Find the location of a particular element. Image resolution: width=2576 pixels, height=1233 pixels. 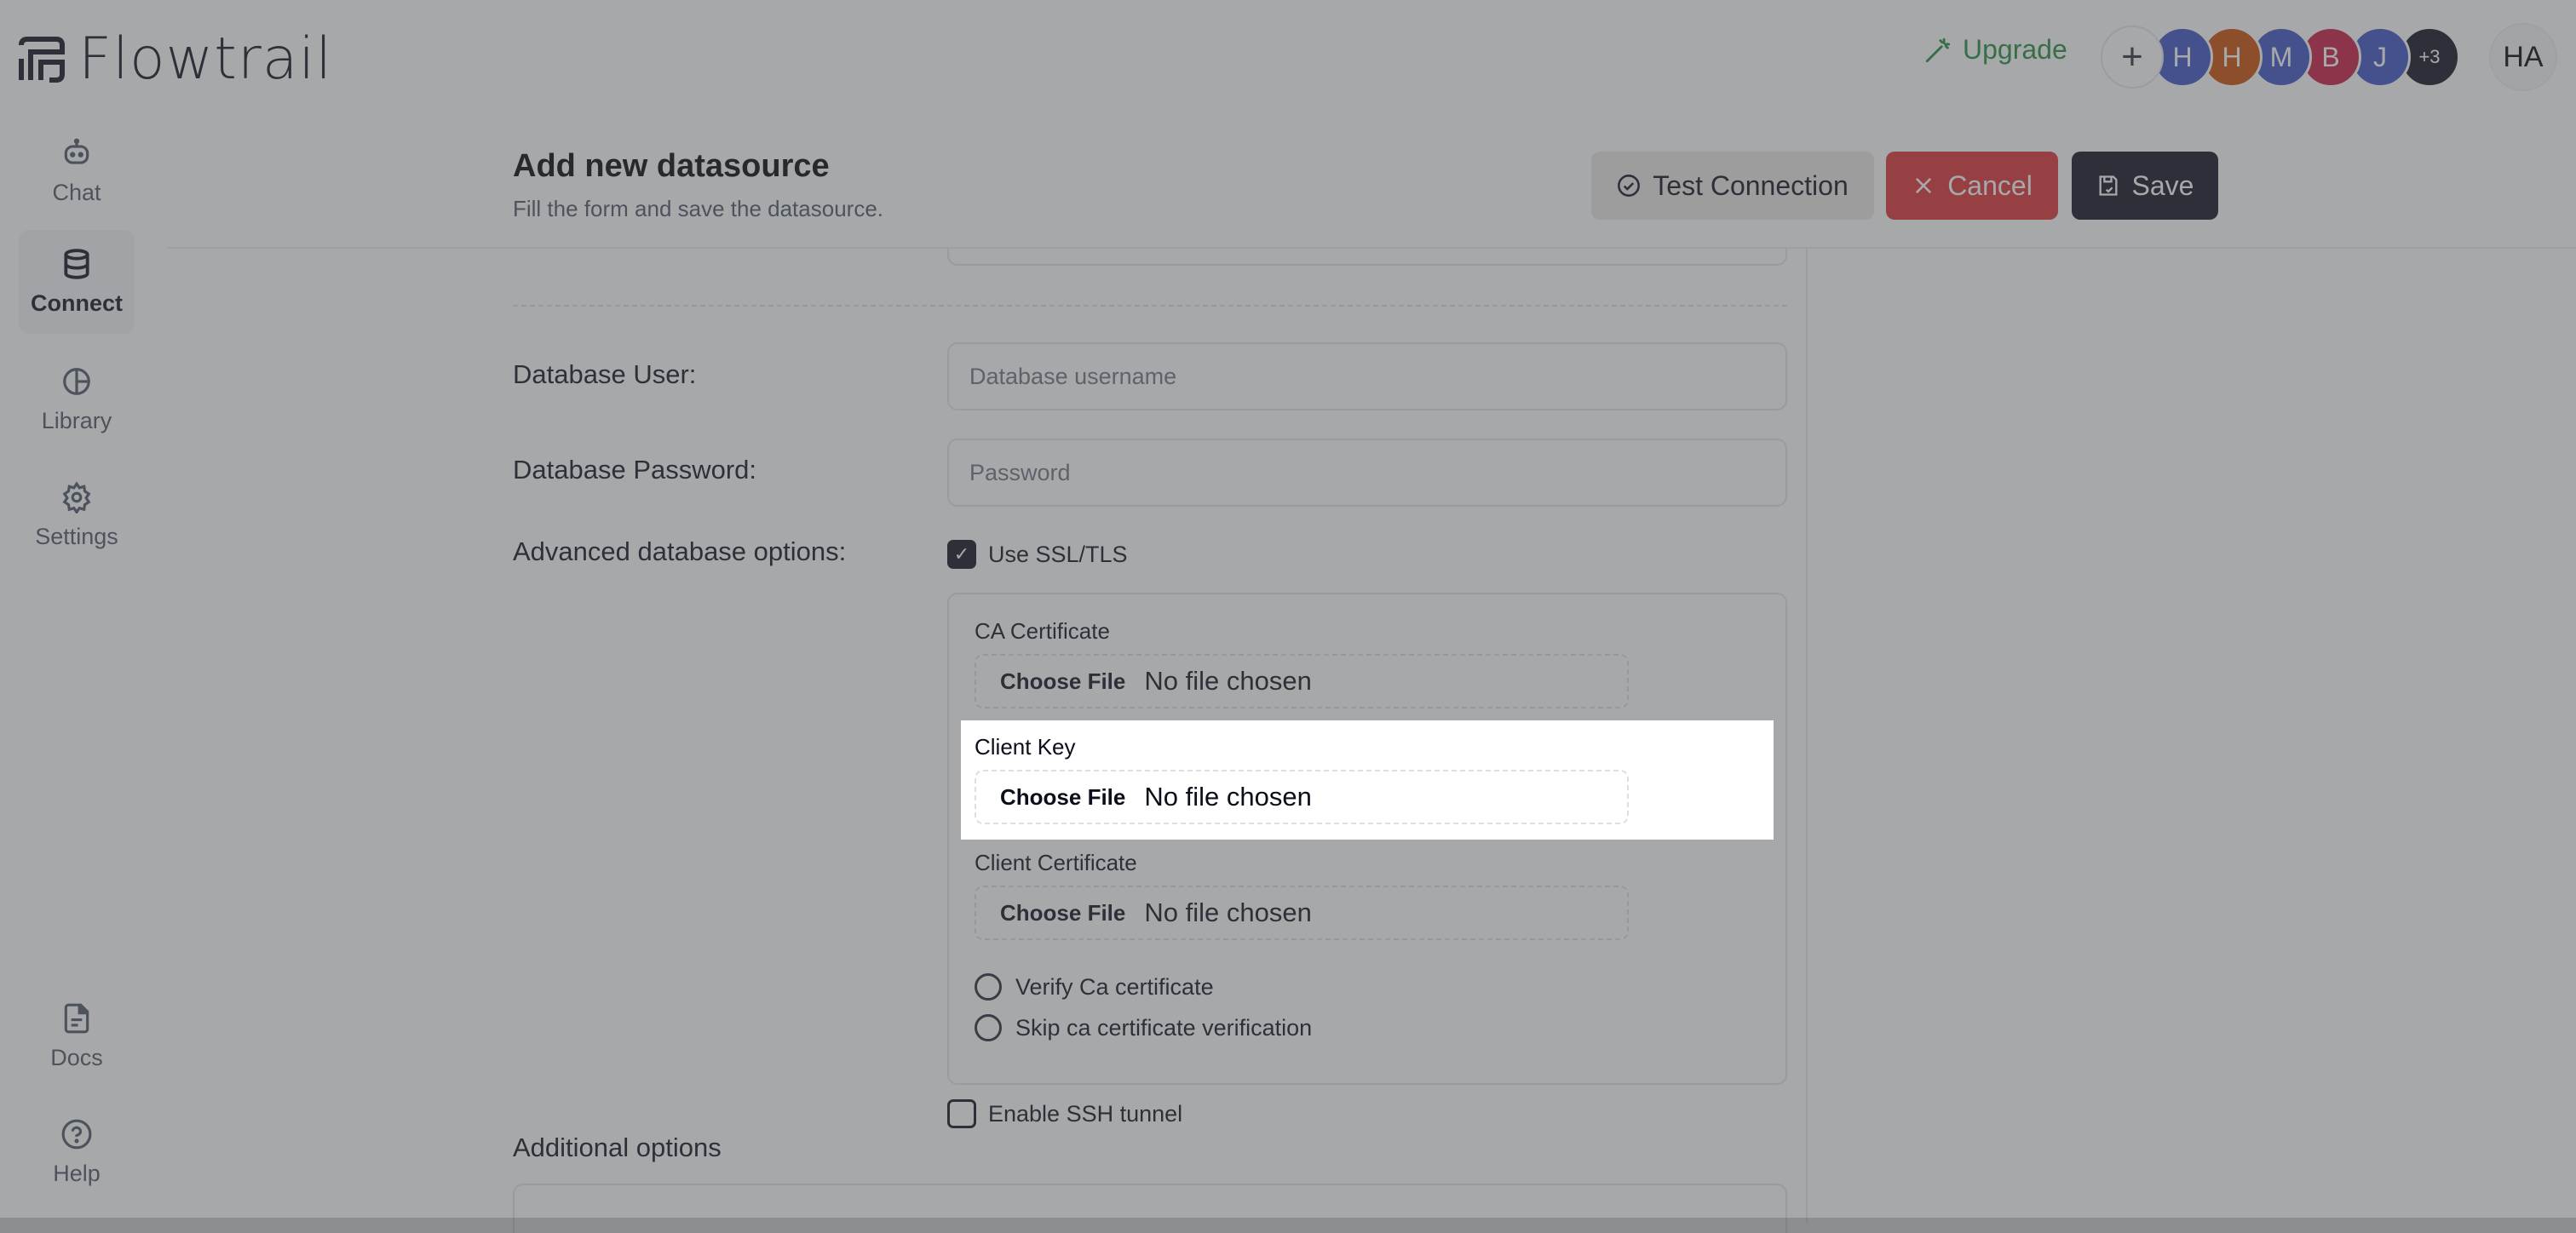

sidebar-item-library: Library is located at coordinates (77, 399).